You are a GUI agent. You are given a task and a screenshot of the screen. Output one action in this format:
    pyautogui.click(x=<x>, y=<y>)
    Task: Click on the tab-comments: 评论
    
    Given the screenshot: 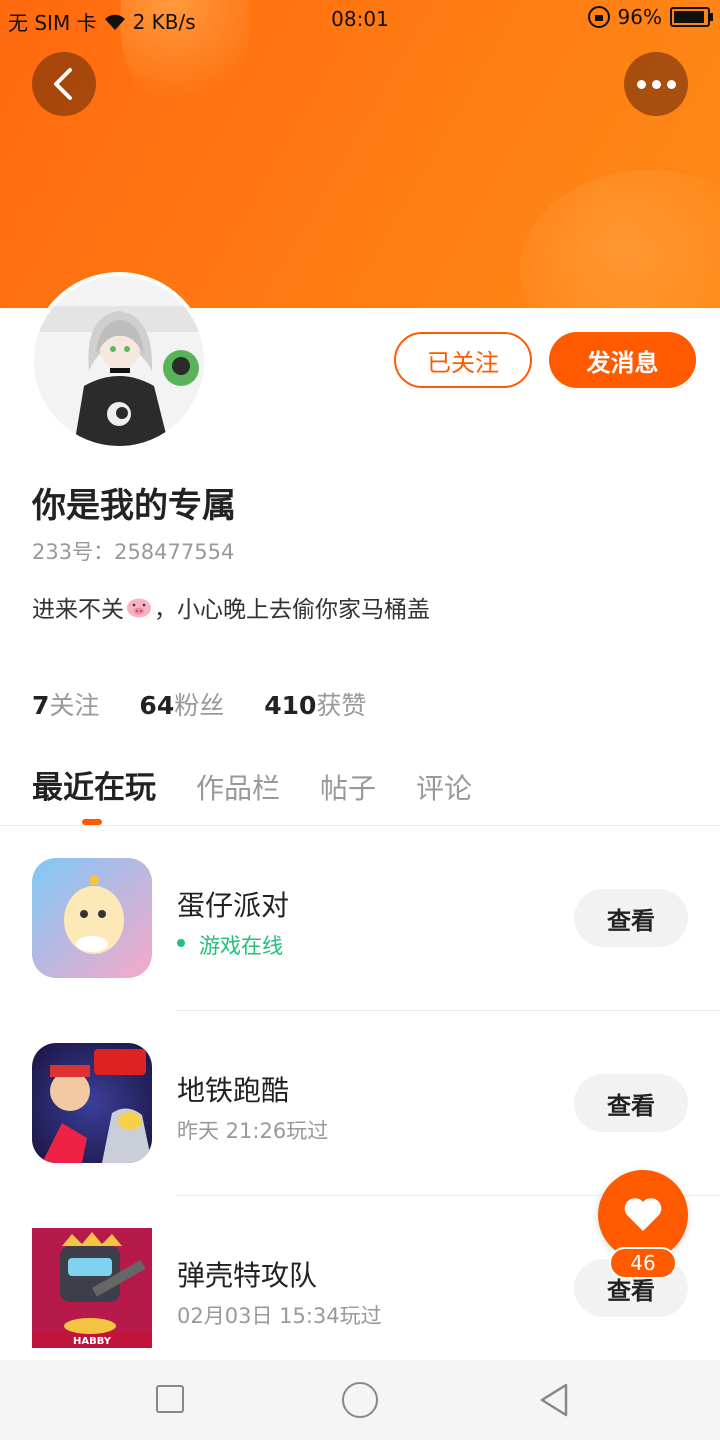 What is the action you would take?
    pyautogui.click(x=444, y=787)
    